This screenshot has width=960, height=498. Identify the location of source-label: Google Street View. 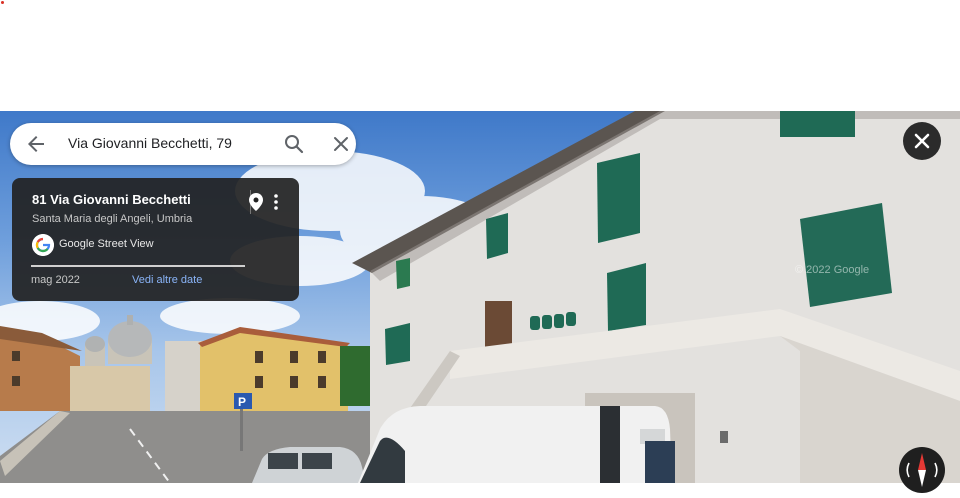
(106, 244).